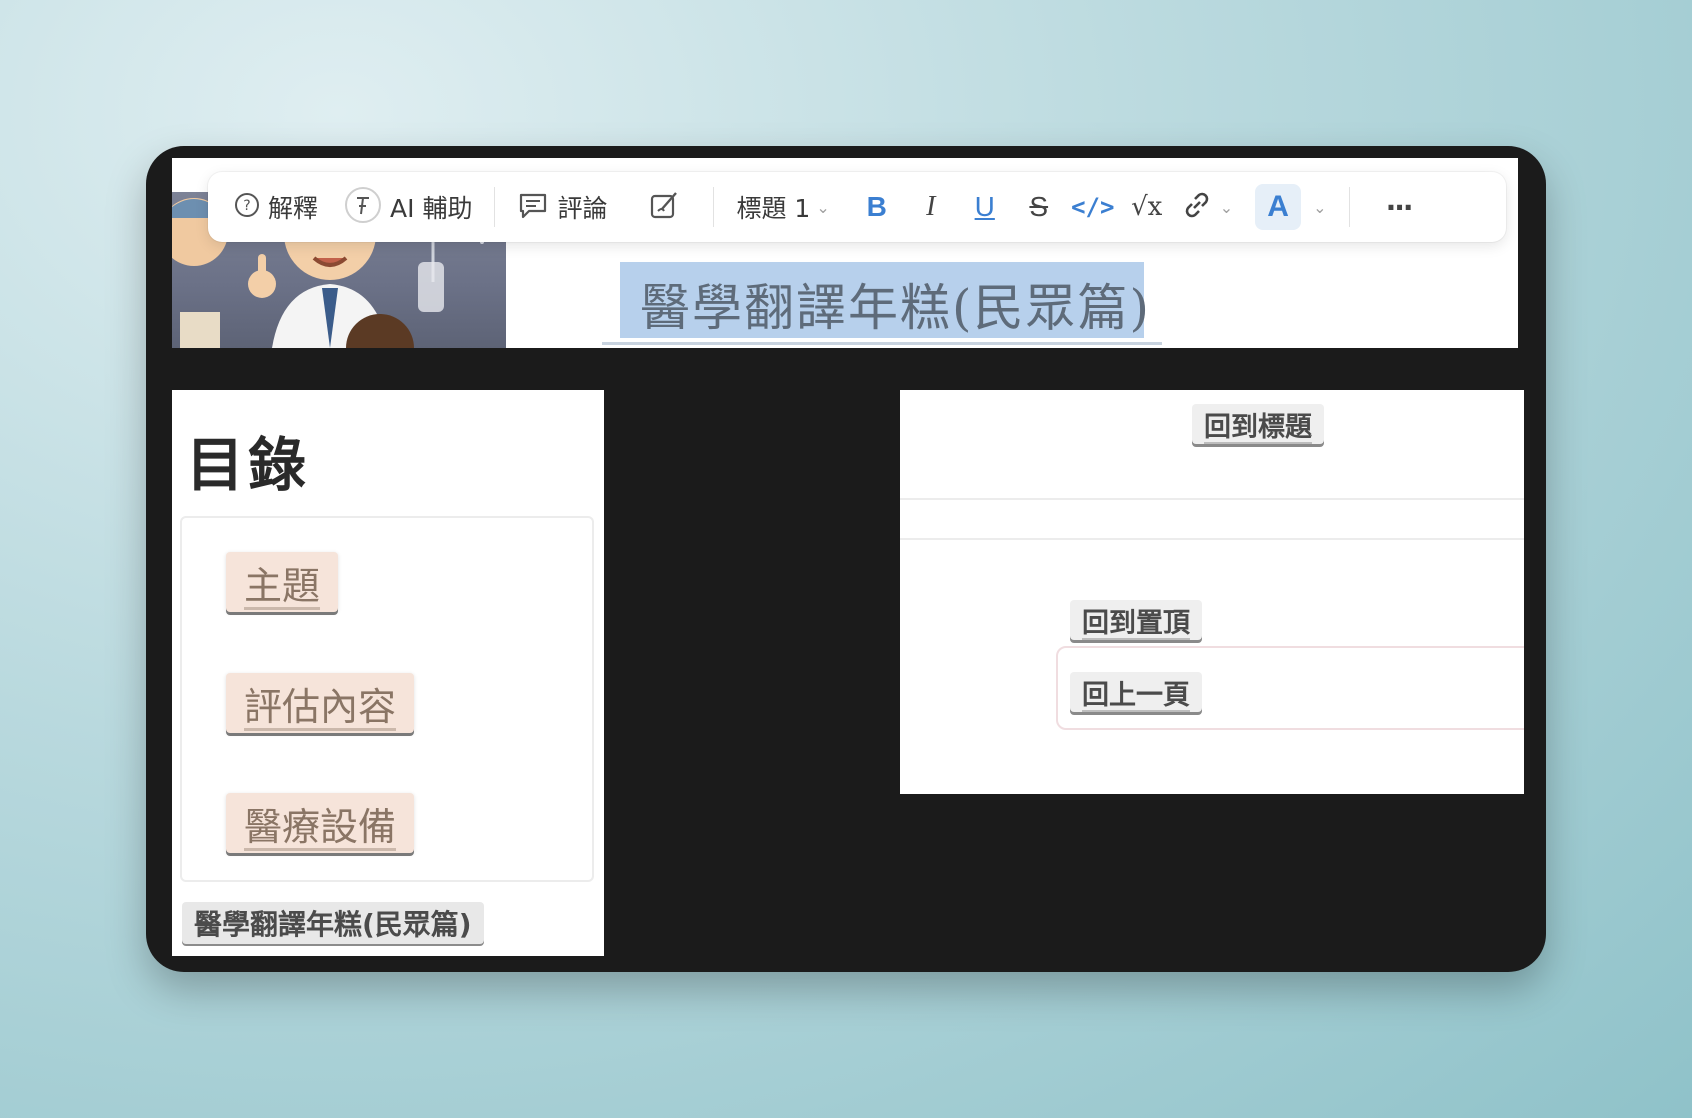 This screenshot has height=1118, width=1692. I want to click on toc-item-topic: 主題, so click(282, 582).